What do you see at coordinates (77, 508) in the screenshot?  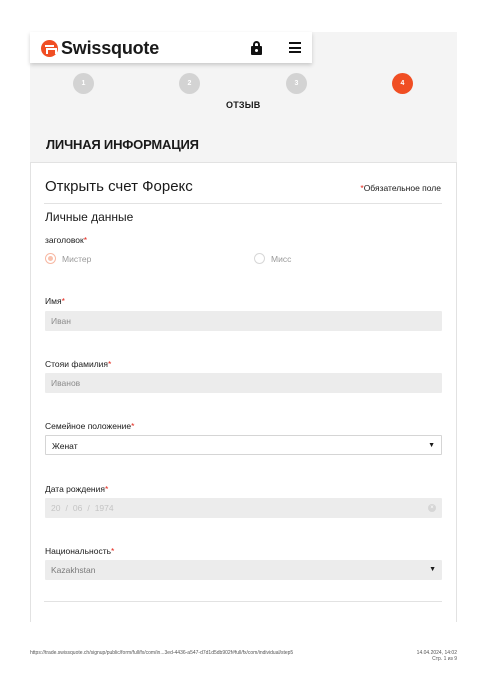 I see `birth-month: 06` at bounding box center [77, 508].